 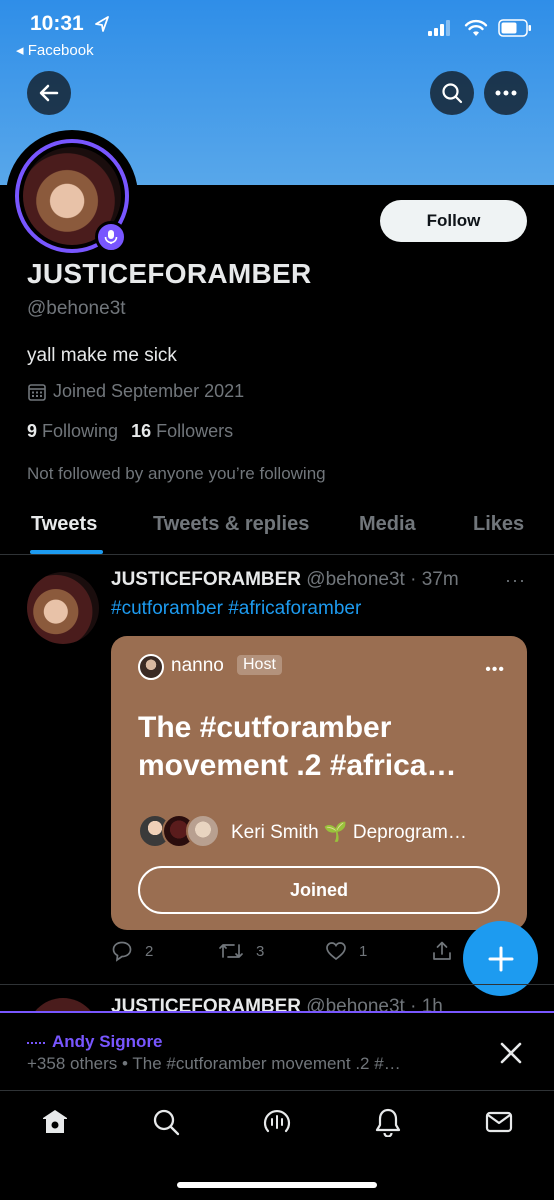 I want to click on arrow-left-icon, so click(x=49, y=93).